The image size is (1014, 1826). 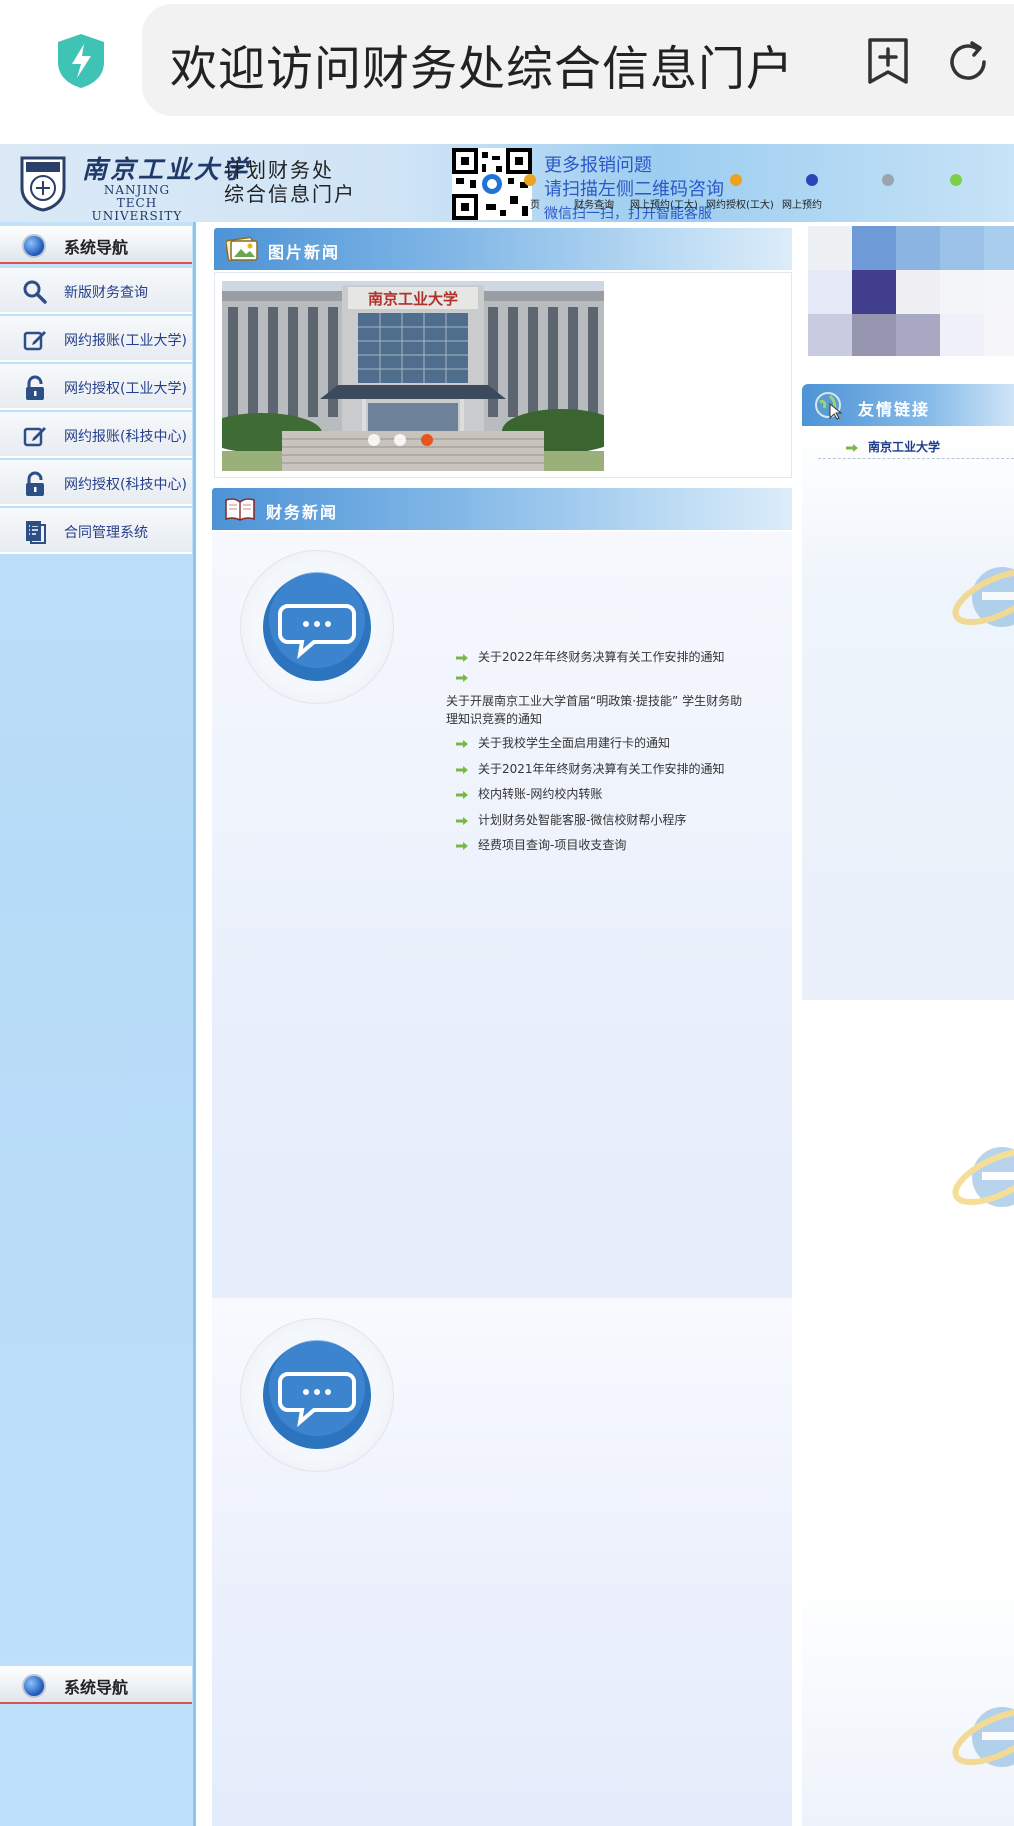 I want to click on news-item: 关于我校学生全面启用建行卡的通知, so click(x=563, y=742).